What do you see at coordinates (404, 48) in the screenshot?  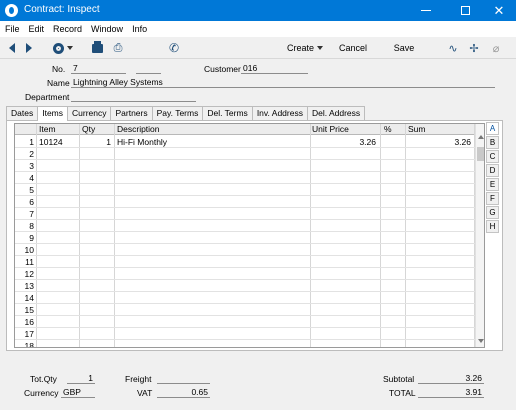 I see `save-button: Save` at bounding box center [404, 48].